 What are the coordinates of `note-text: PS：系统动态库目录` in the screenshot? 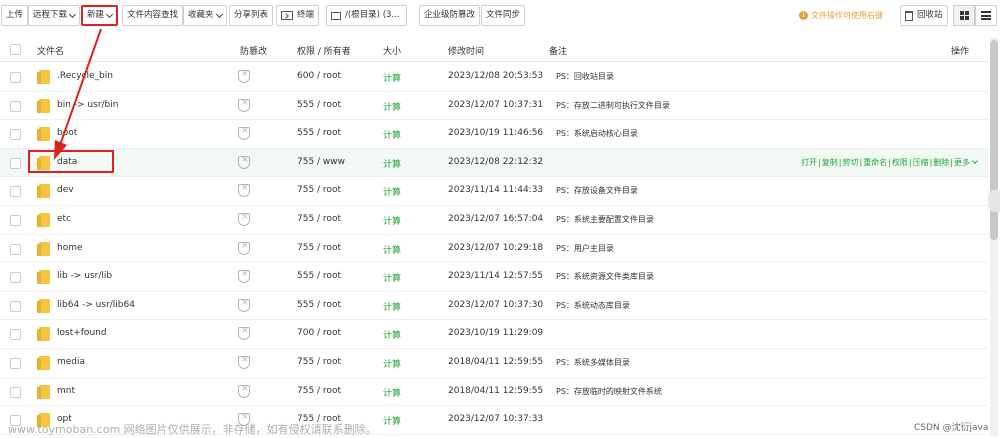 It's located at (593, 305).